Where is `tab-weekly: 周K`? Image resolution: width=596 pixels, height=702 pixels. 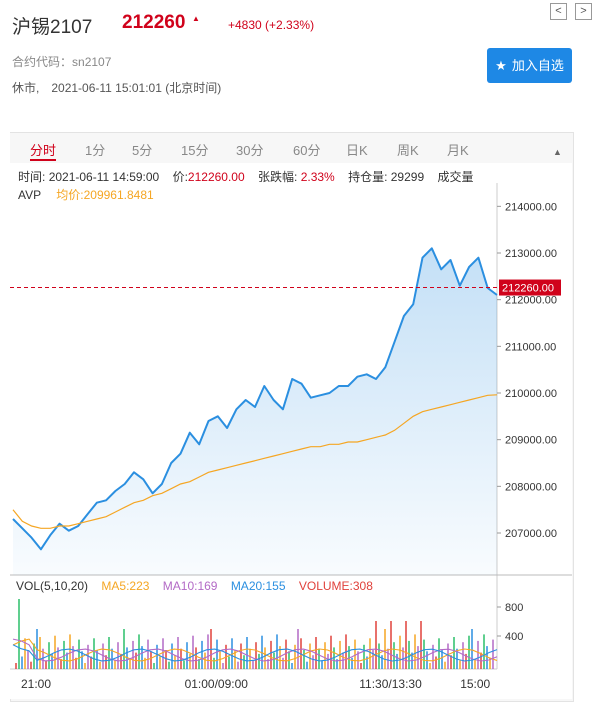
tab-weekly: 周K is located at coordinates (408, 149).